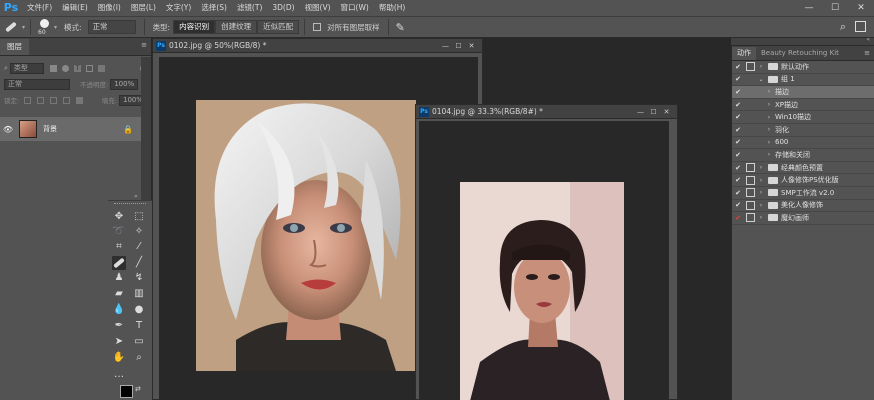 The width and height of the screenshot is (874, 400). I want to click on sample-all-layers-checkbox, so click(317, 27).